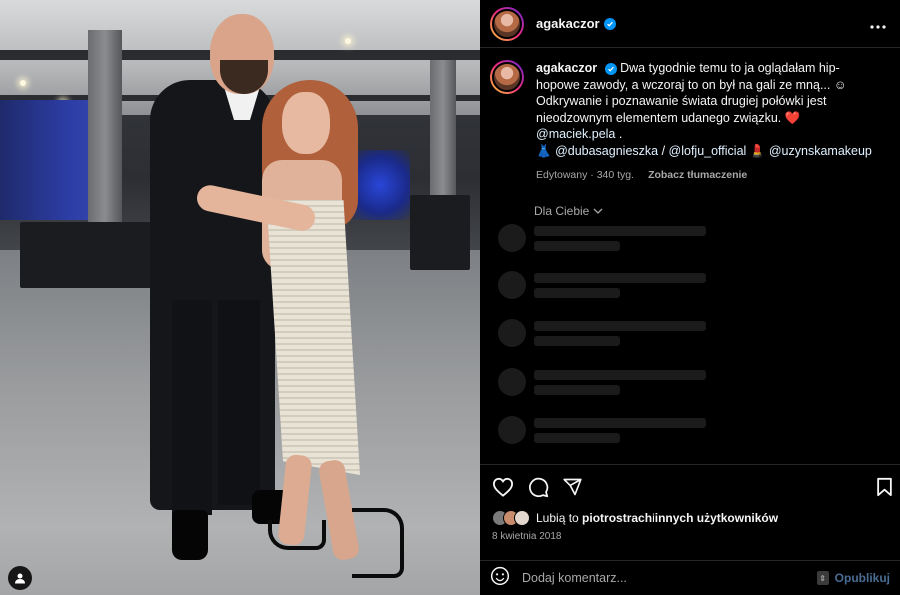 This screenshot has height=595, width=900. Describe the element at coordinates (598, 211) in the screenshot. I see `chevron-down-icon` at that location.